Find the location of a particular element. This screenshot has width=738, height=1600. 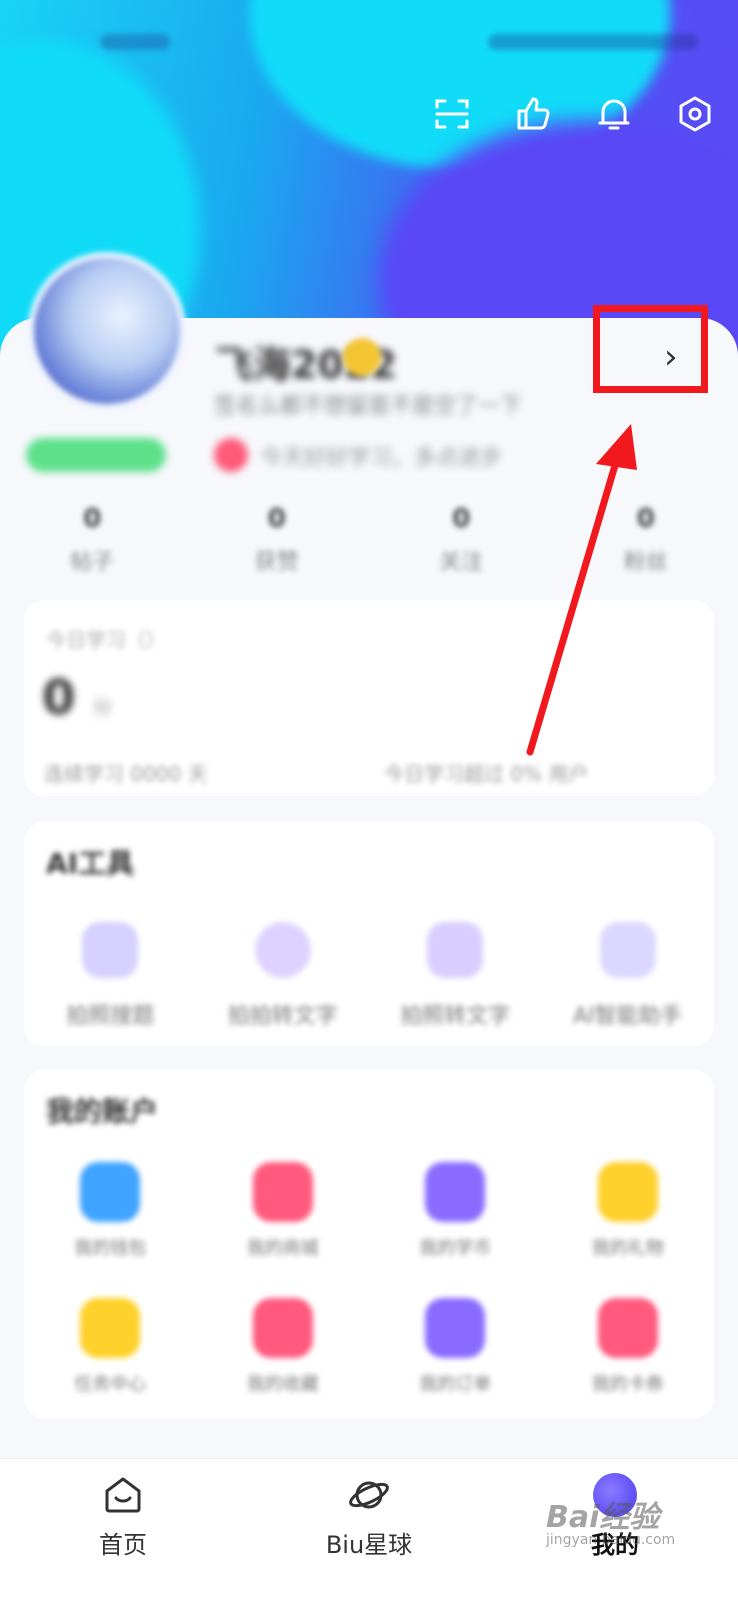

photo-text-icon is located at coordinates (455, 950).